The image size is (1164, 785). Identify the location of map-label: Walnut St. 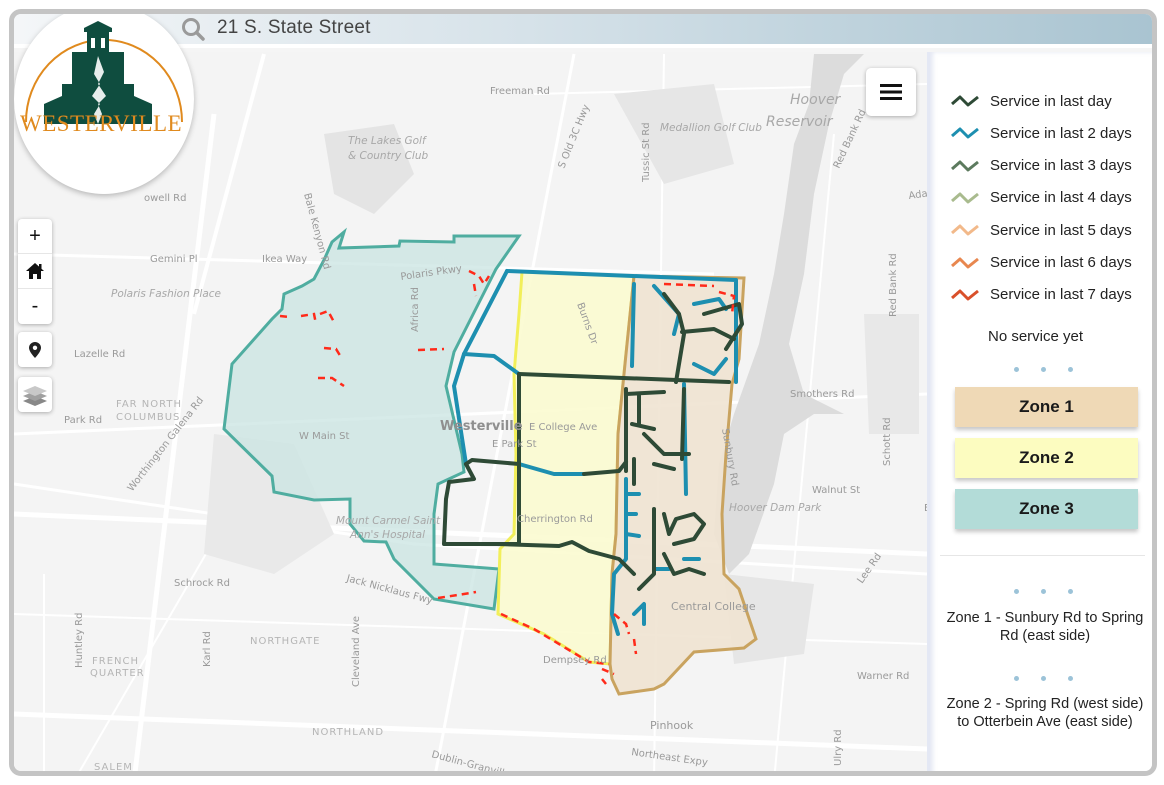
(836, 490).